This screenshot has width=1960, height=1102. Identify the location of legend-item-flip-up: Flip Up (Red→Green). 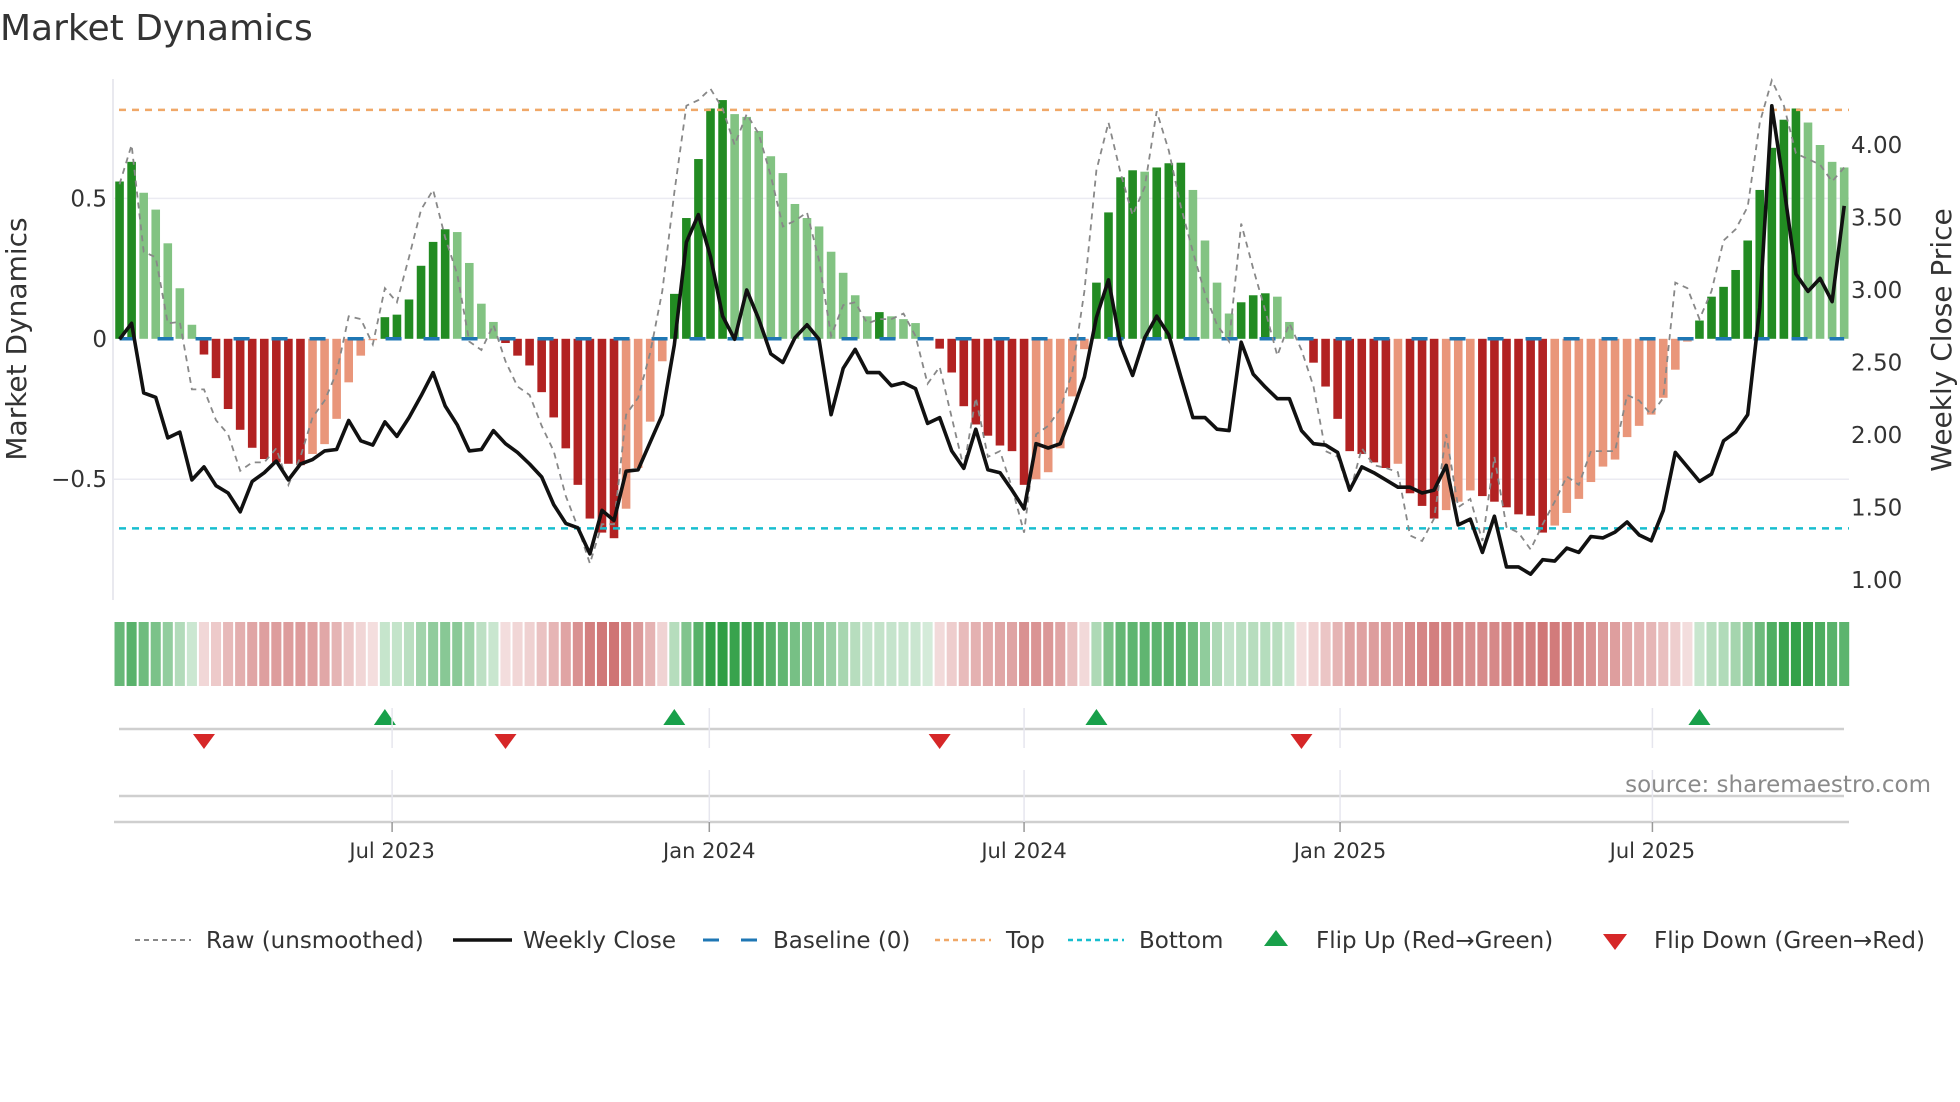
(1408, 941).